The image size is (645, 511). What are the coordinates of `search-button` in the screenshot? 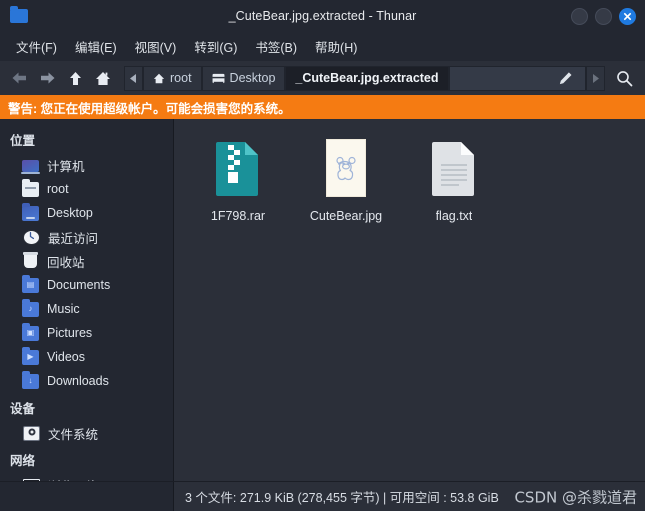 It's located at (624, 78).